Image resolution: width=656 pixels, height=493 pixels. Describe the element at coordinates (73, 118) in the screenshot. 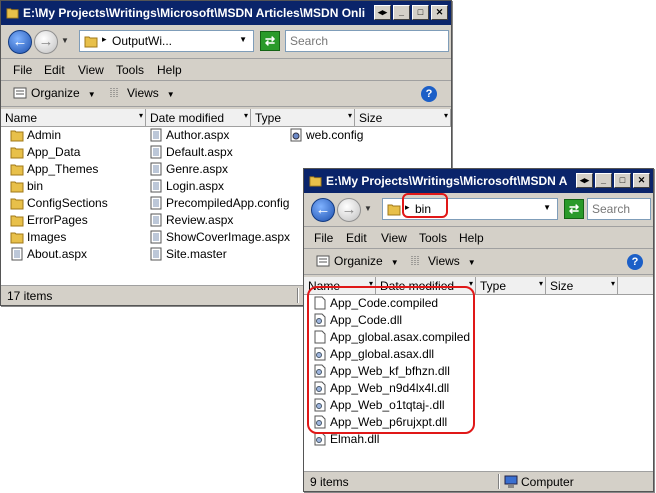

I see `column-name: Name ▾` at that location.